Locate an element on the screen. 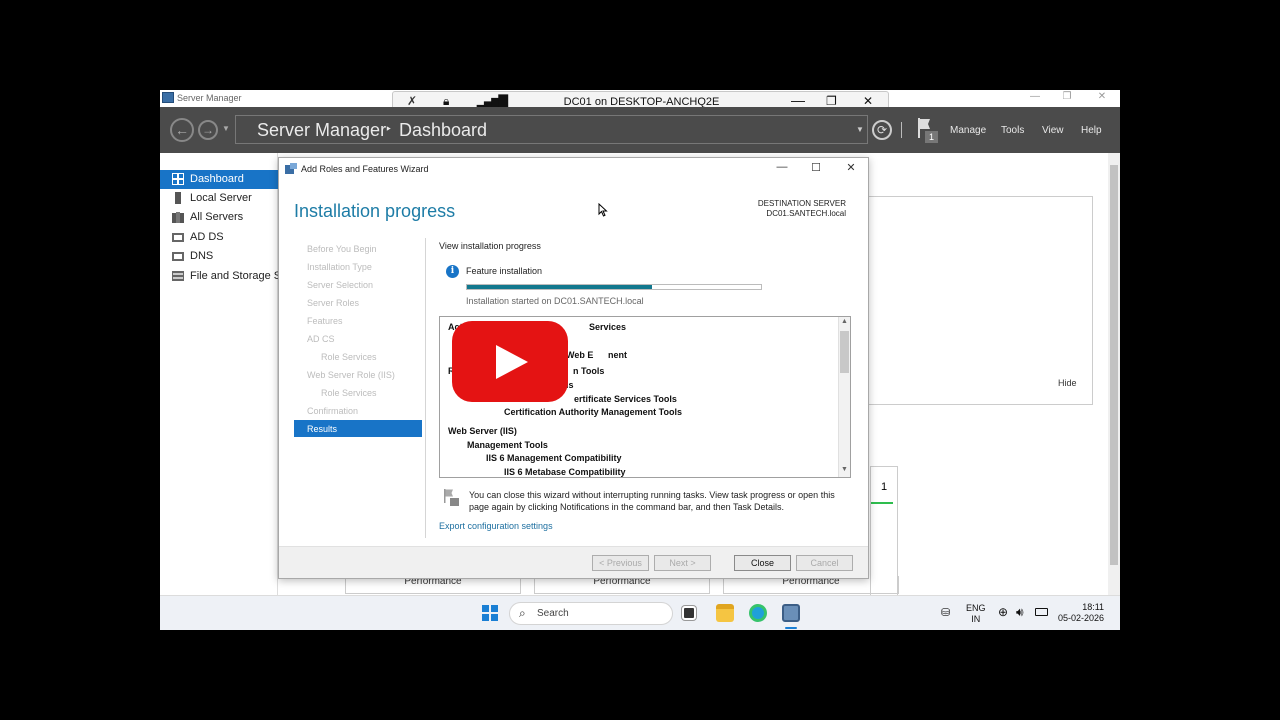 This screenshot has height=720, width=1280. wizard-titlebar: Add Roles and Features Wizard — ☐ ✕ is located at coordinates (573, 169).